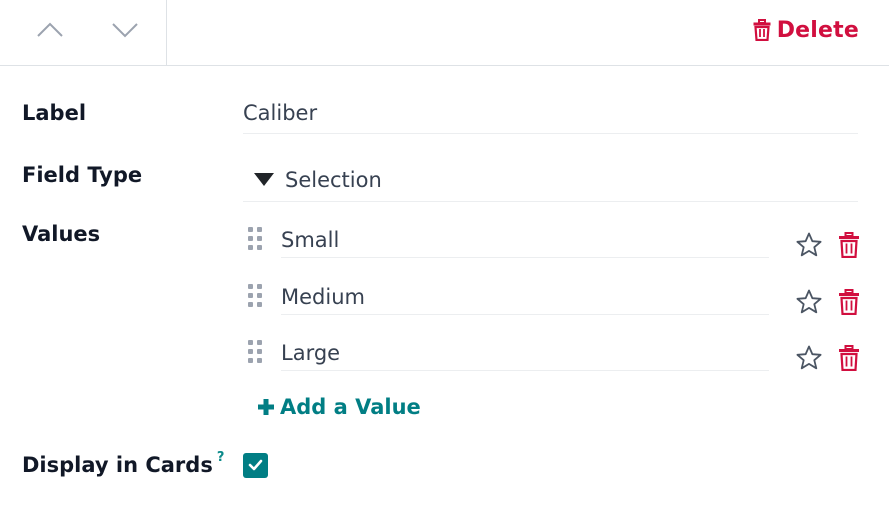  I want to click on field-type-value: Selection, so click(333, 179).